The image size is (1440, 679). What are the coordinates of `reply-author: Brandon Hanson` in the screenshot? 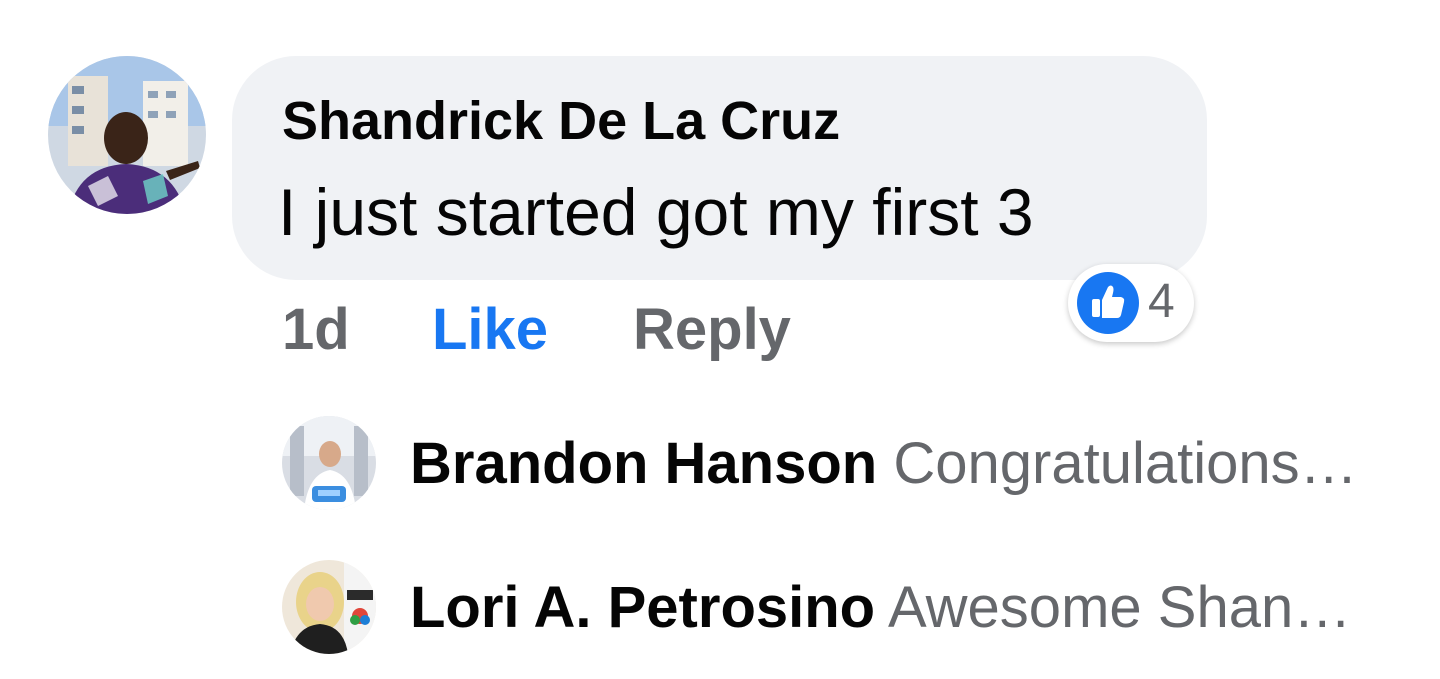 It's located at (643, 463).